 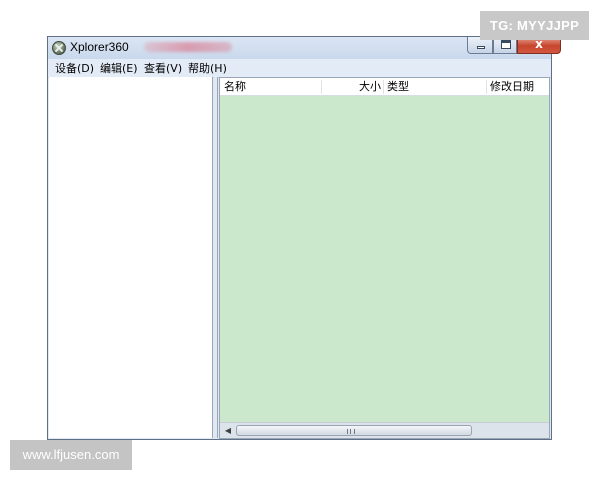 I want to click on pane-splitter, so click(x=216, y=257).